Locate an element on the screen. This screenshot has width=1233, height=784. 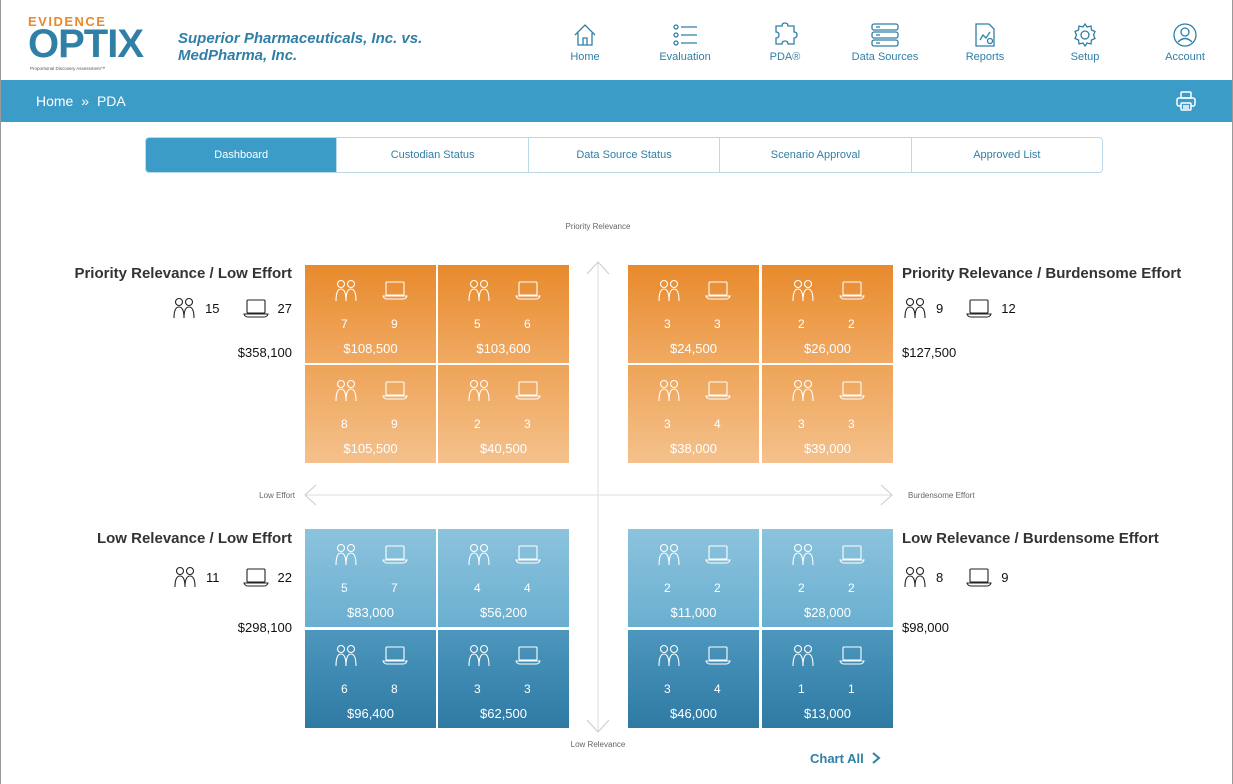
cell-custodian-count: 2 is located at coordinates (477, 424).